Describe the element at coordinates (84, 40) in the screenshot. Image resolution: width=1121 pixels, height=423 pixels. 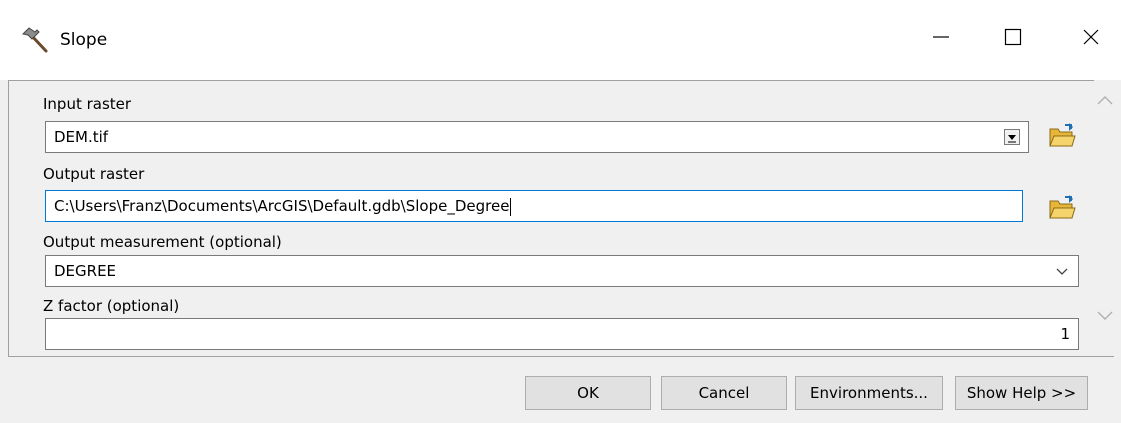
I see `window-title: Slope` at that location.